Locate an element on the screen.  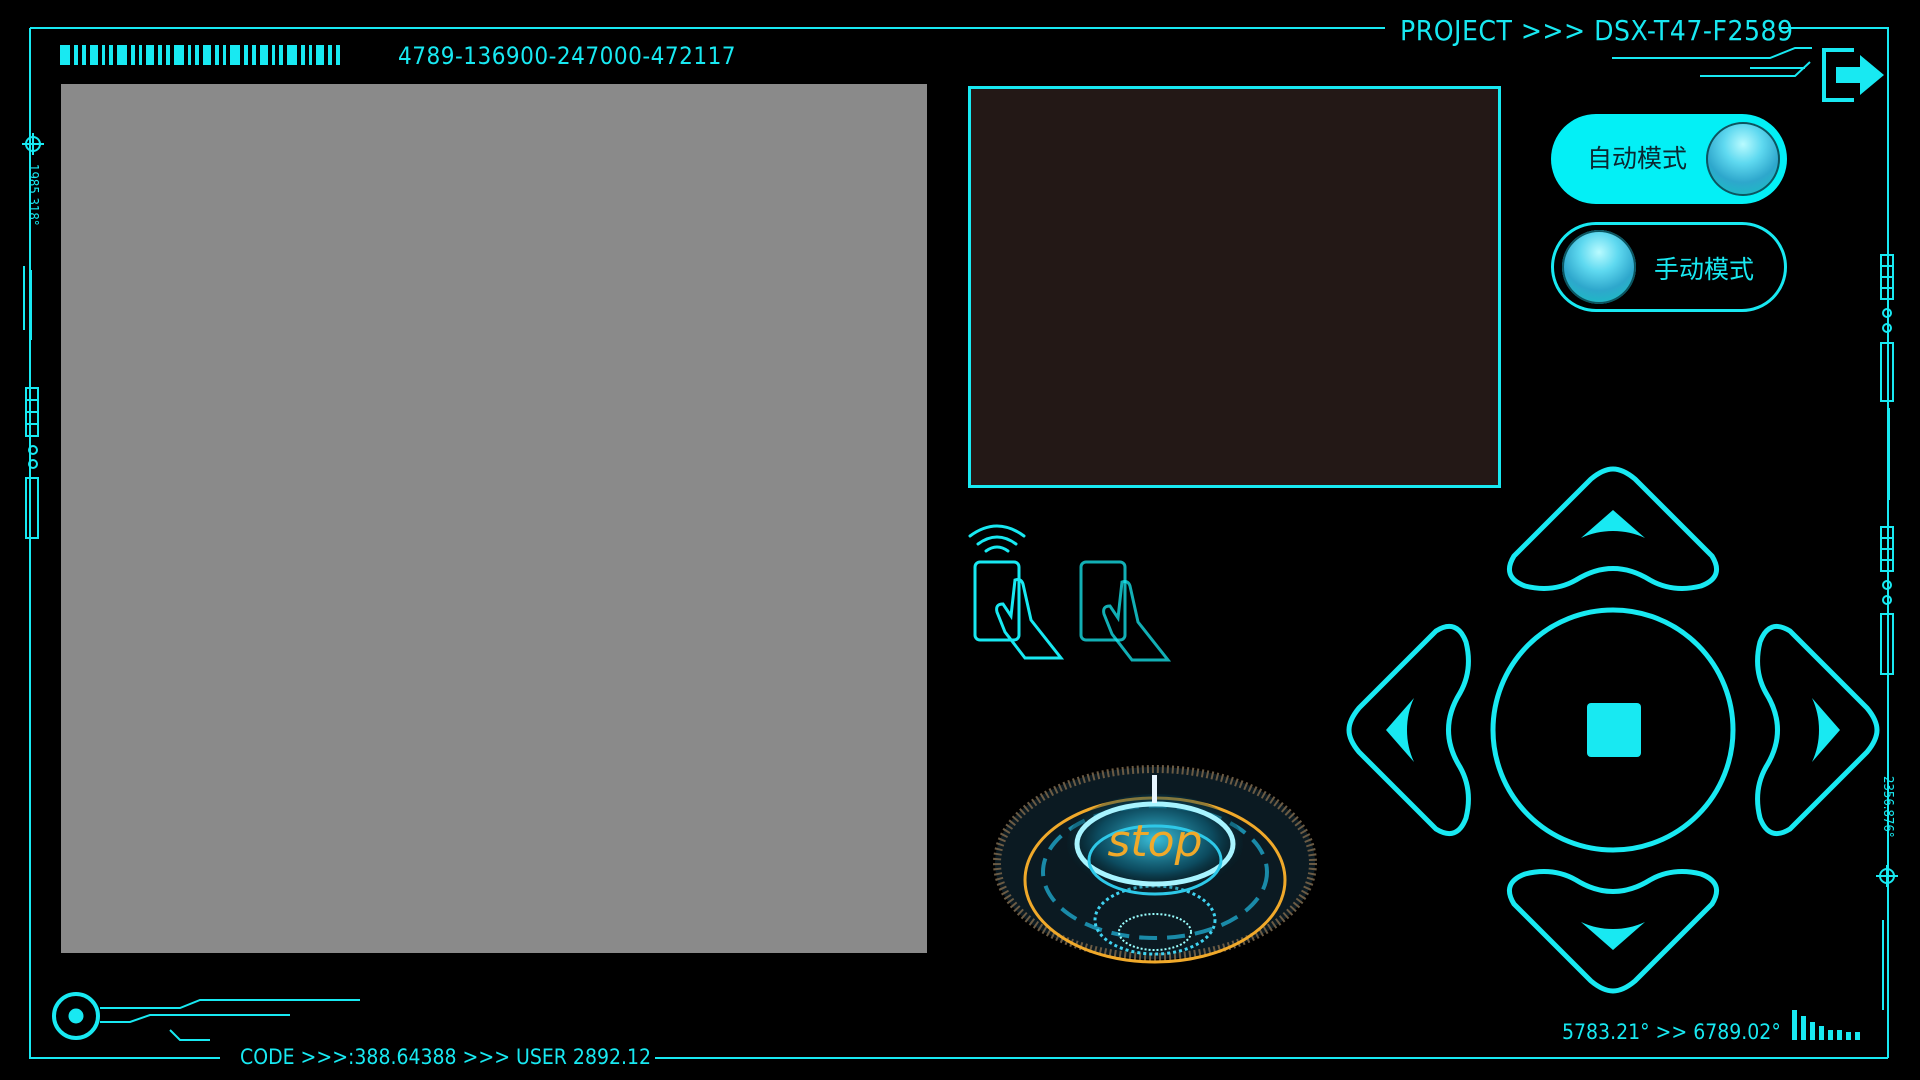
barcode-decoration is located at coordinates (220, 55).